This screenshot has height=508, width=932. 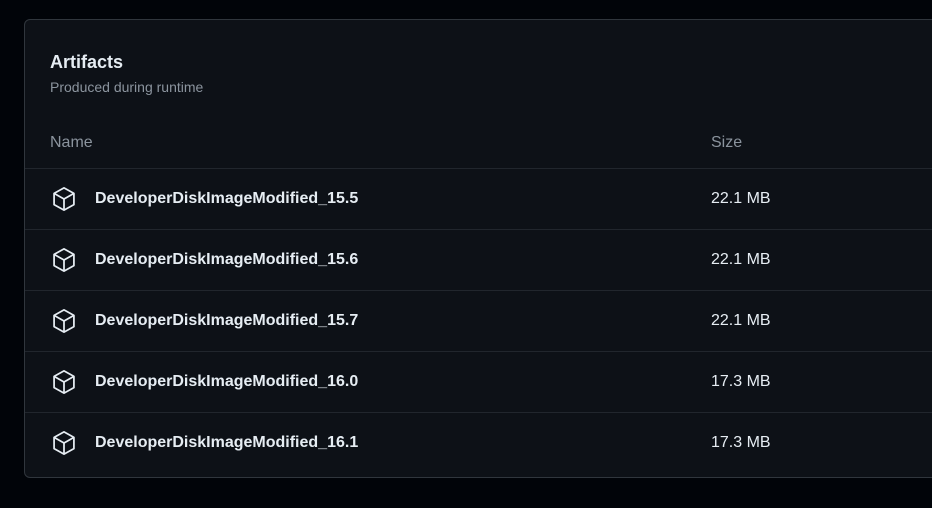 I want to click on artifact-link: DeveloperDiskImageModified_16.1, so click(x=226, y=443).